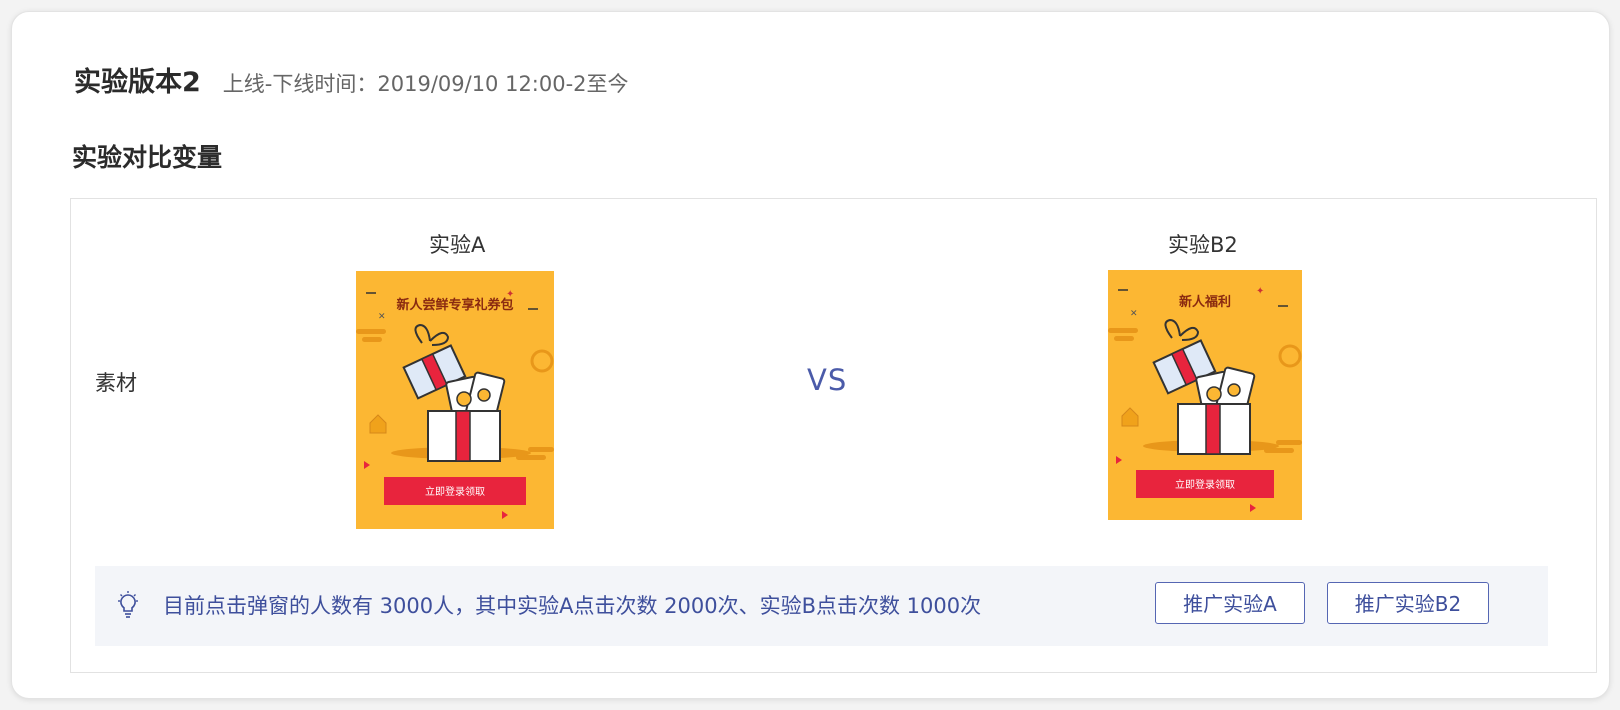 This screenshot has height=710, width=1620. What do you see at coordinates (827, 380) in the screenshot?
I see `vs-label: VS` at bounding box center [827, 380].